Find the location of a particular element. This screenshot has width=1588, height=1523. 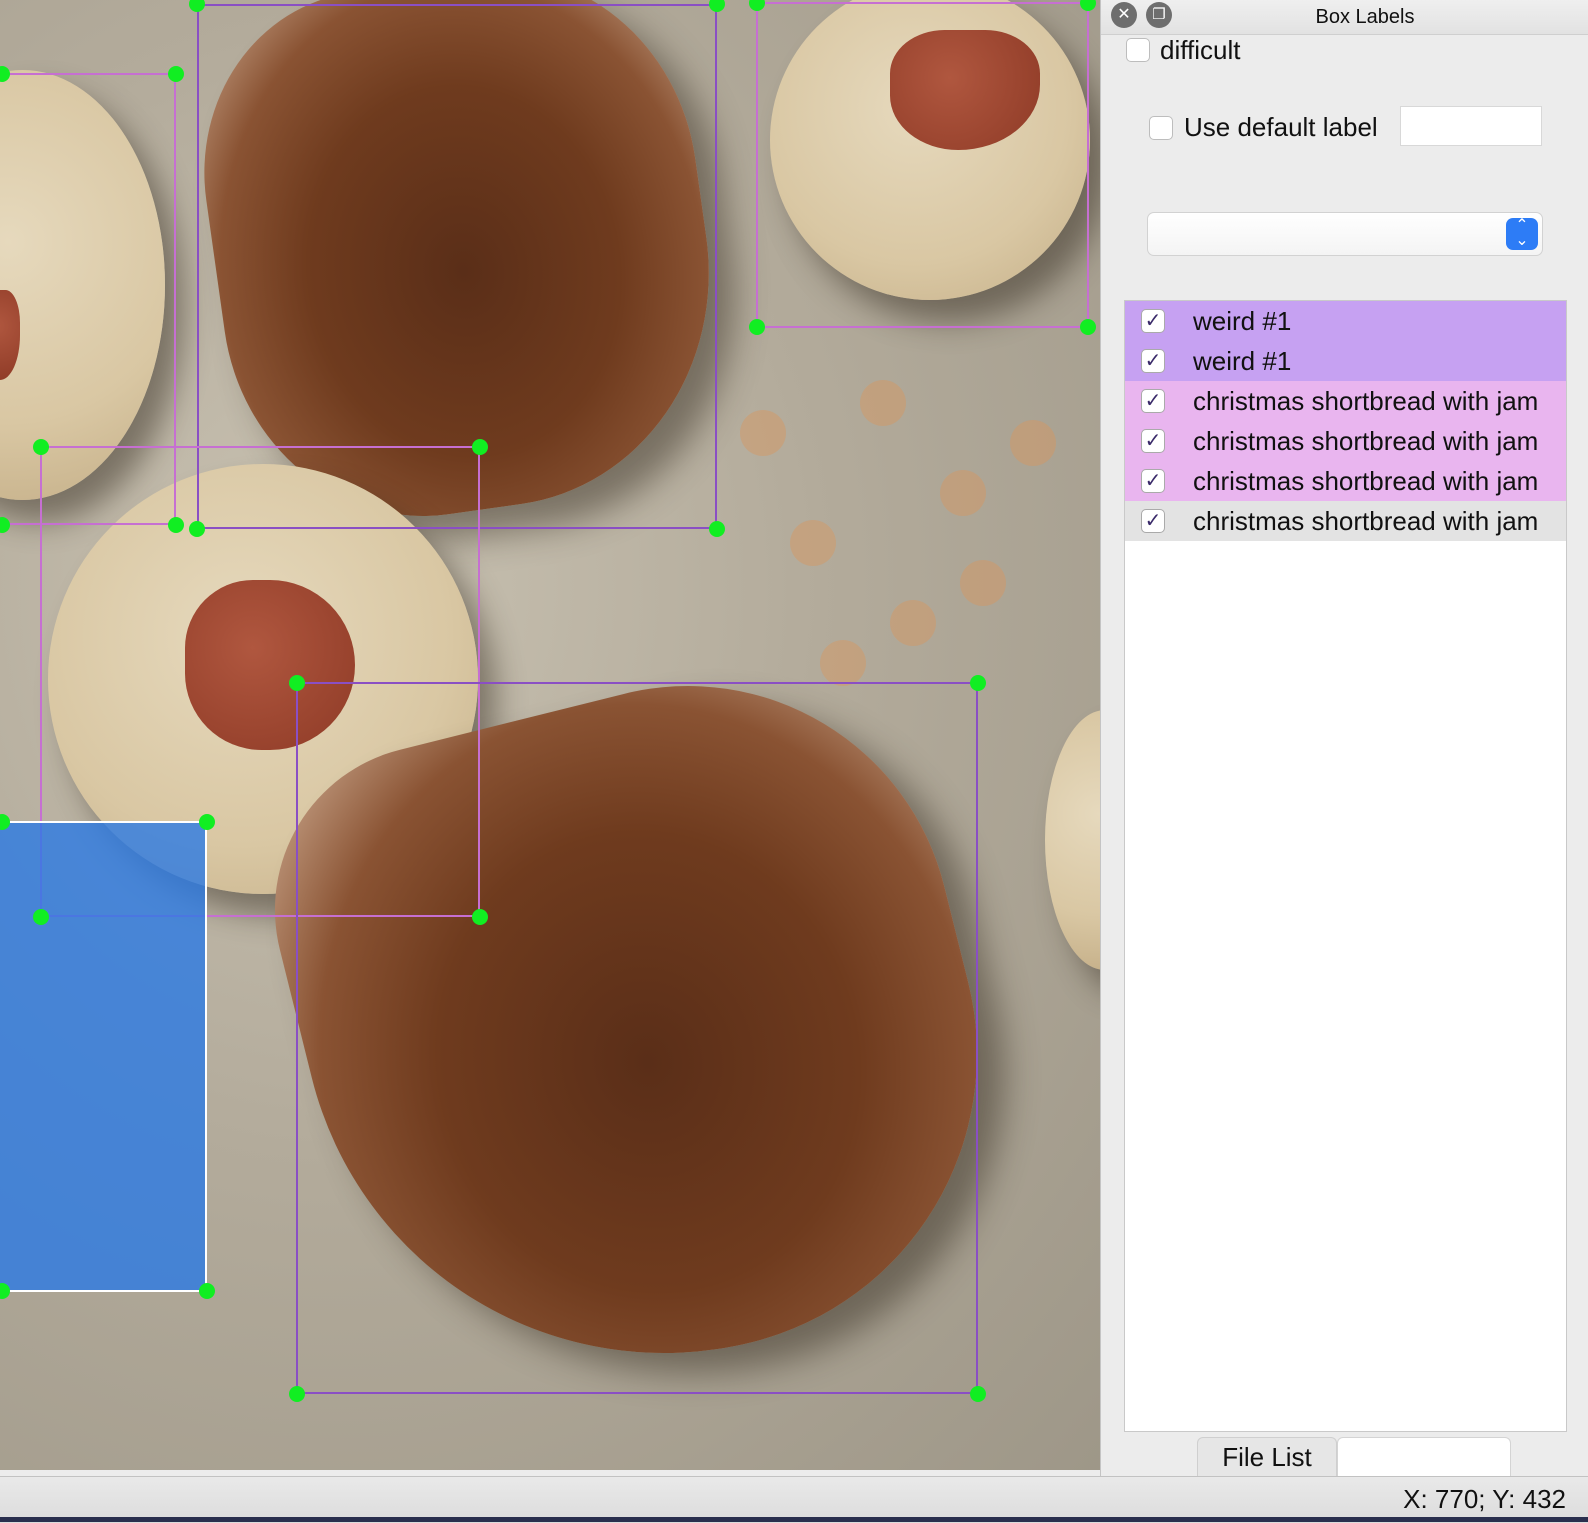

cursor-coordinates: X: 770; Y: 432 is located at coordinates (1484, 1499).